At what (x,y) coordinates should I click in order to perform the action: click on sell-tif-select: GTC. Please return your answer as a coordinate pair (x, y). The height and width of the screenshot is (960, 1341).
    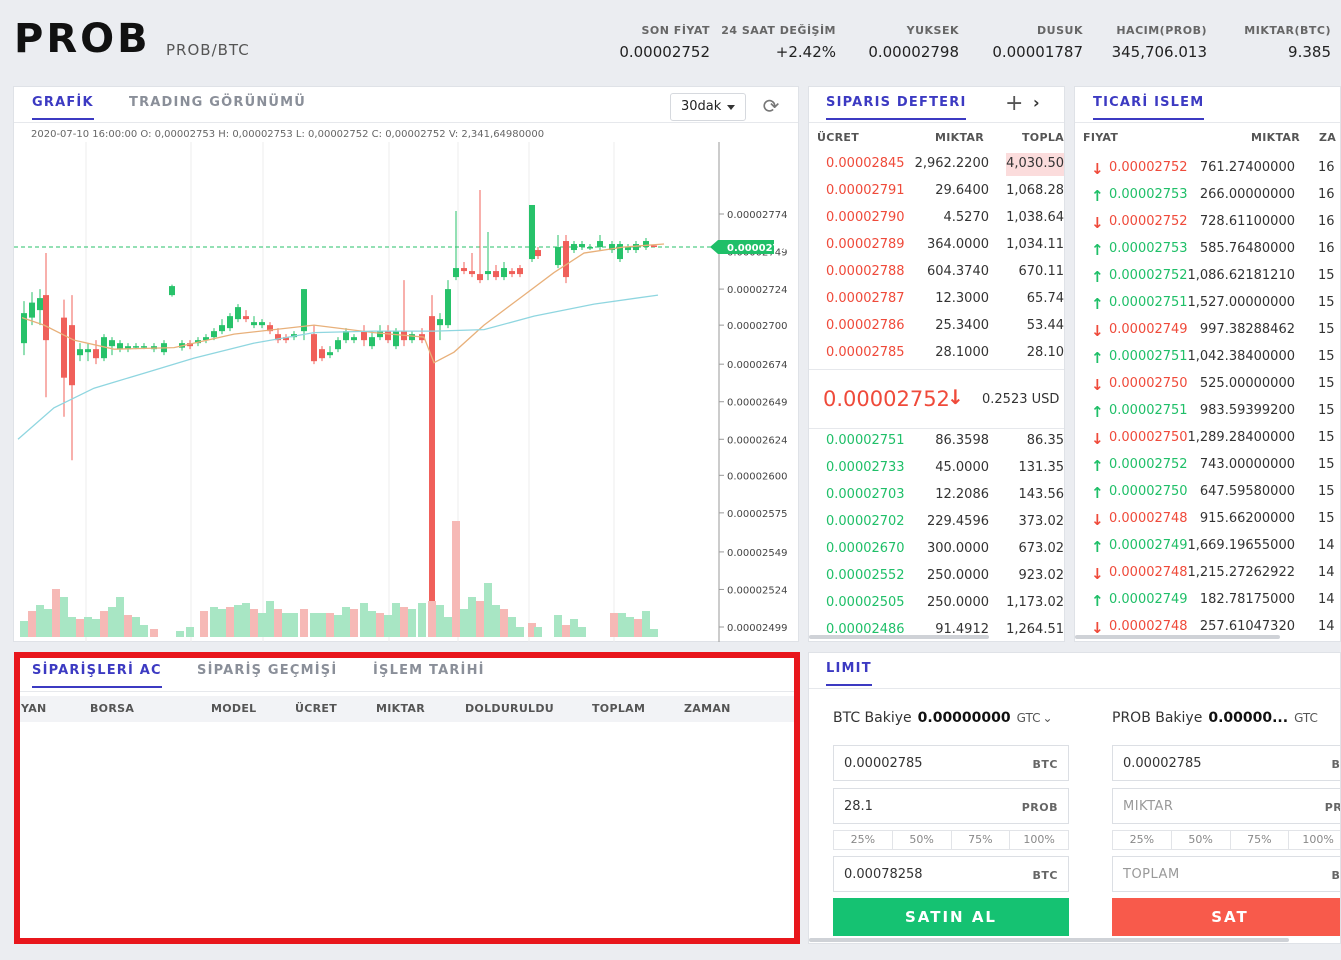
    Looking at the image, I should click on (1306, 718).